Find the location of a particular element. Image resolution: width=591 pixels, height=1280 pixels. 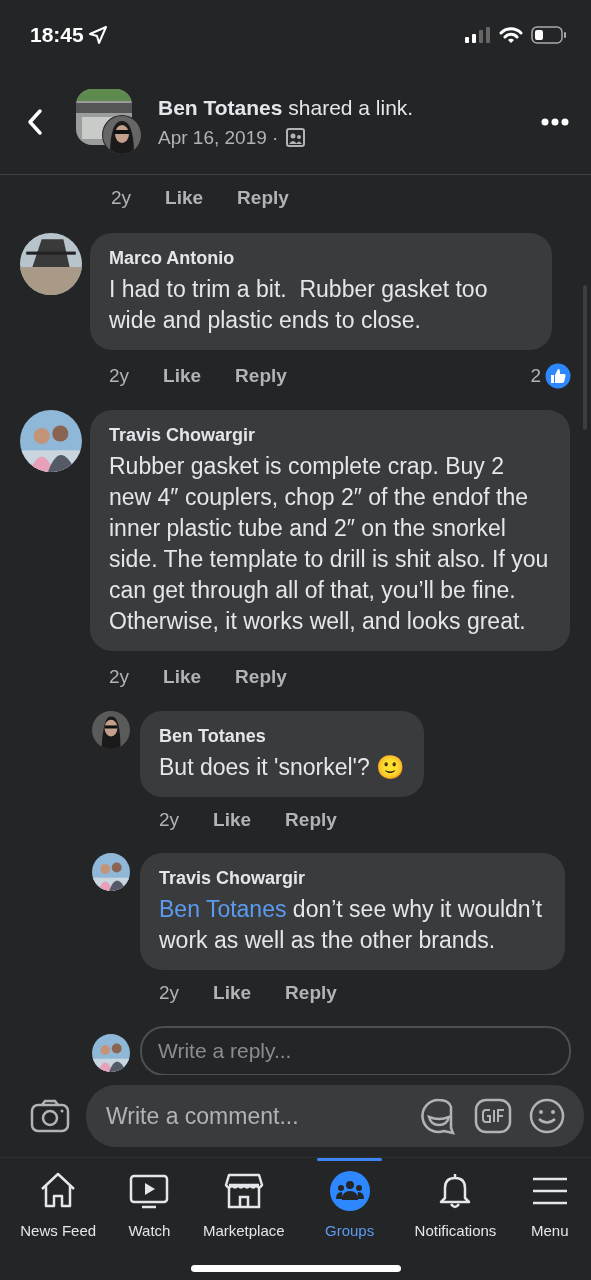

tab-label: Groups is located at coordinates (350, 1231).